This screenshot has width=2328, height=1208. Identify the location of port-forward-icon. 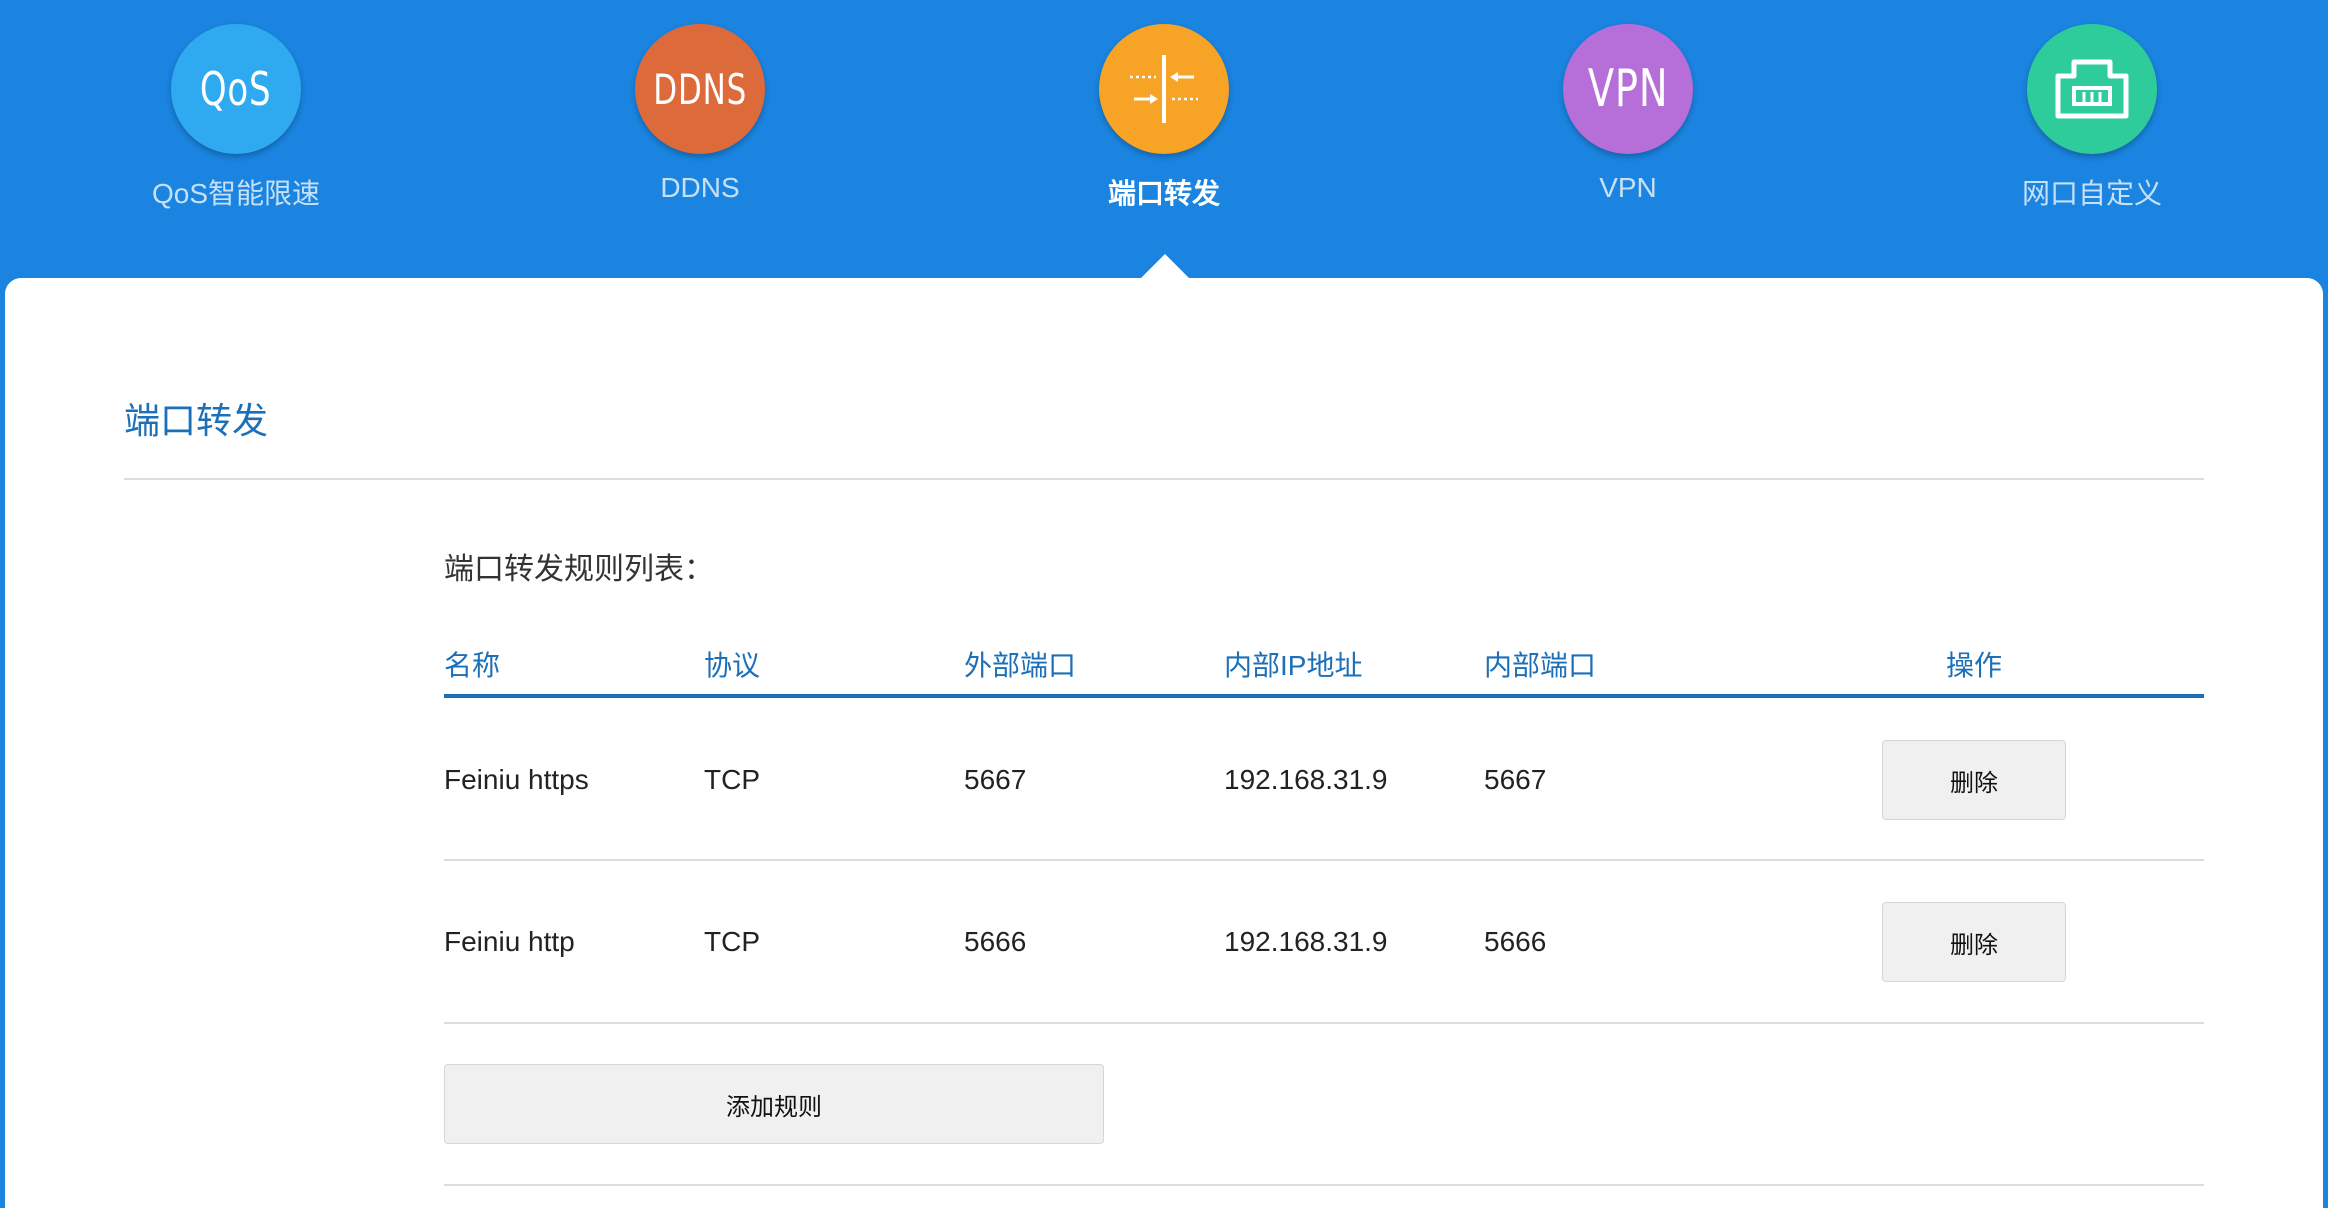
(1164, 89).